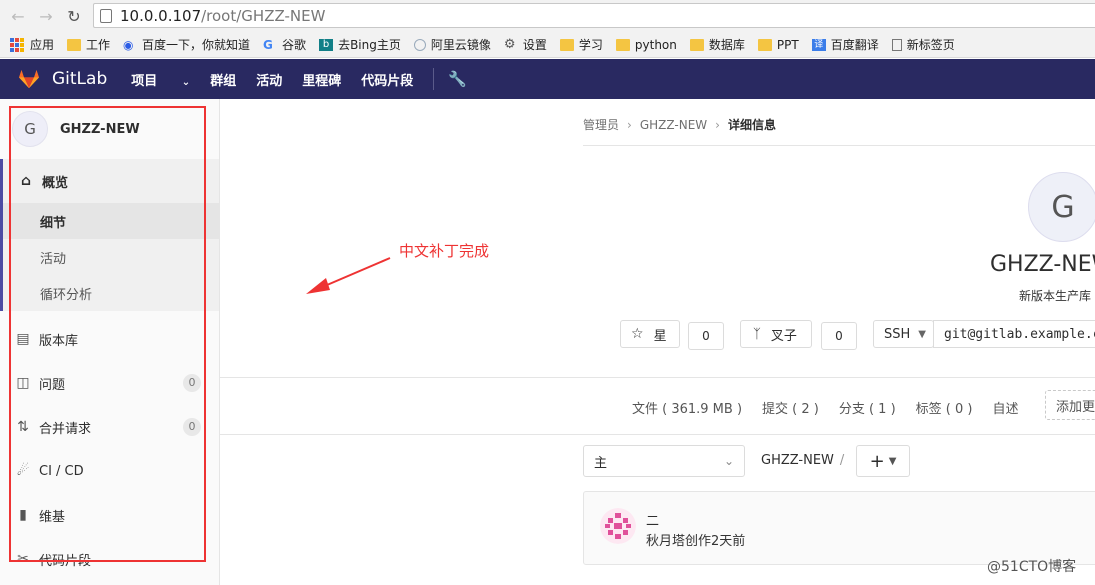  I want to click on stat-tags: 标签 ( 0 ), so click(944, 407).